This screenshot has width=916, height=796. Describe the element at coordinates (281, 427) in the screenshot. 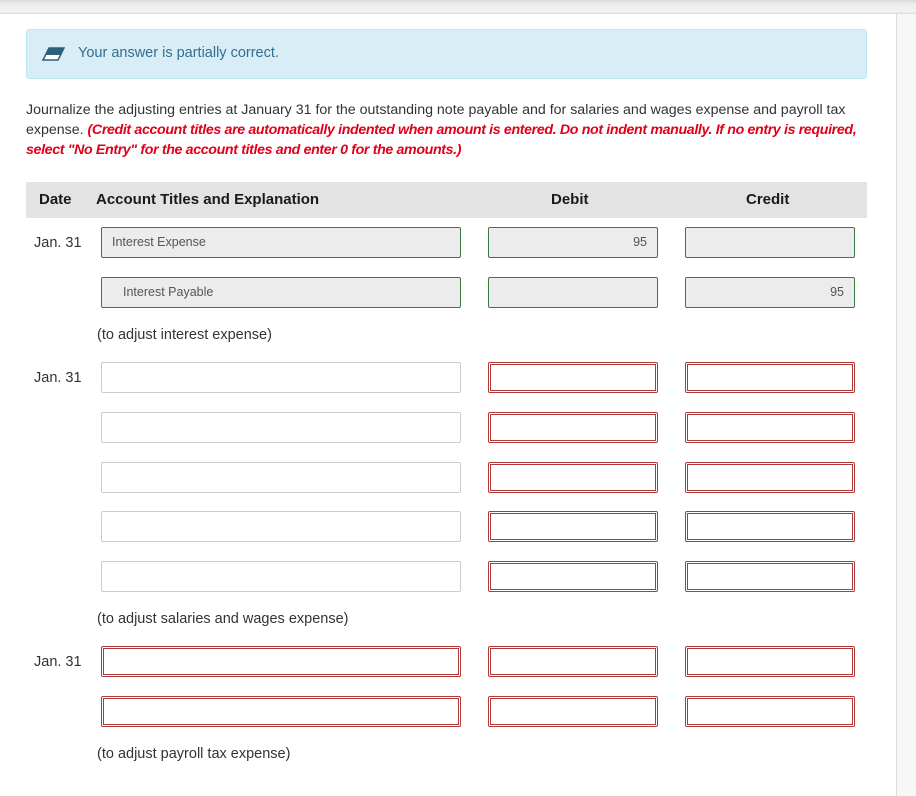

I see `entry-2-row-2-account` at that location.